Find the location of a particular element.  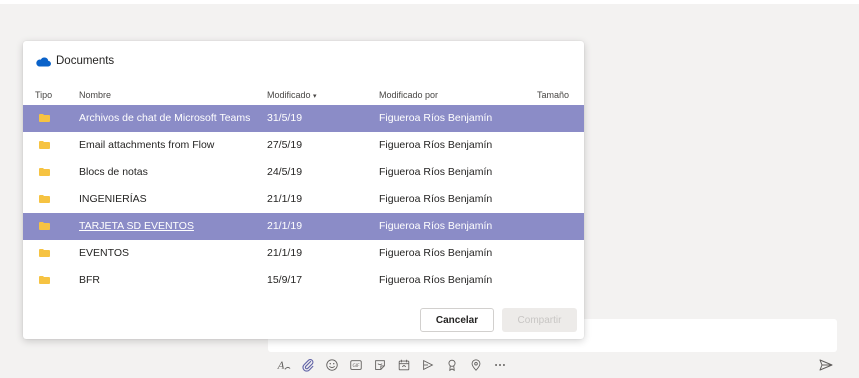

file-name: Blocs de notas is located at coordinates (113, 172).